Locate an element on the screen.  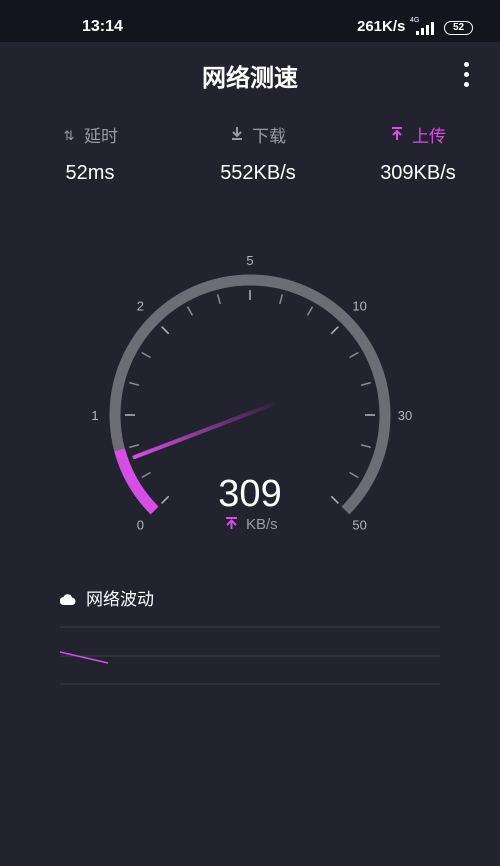
fluctuation-line is located at coordinates (84, 657).